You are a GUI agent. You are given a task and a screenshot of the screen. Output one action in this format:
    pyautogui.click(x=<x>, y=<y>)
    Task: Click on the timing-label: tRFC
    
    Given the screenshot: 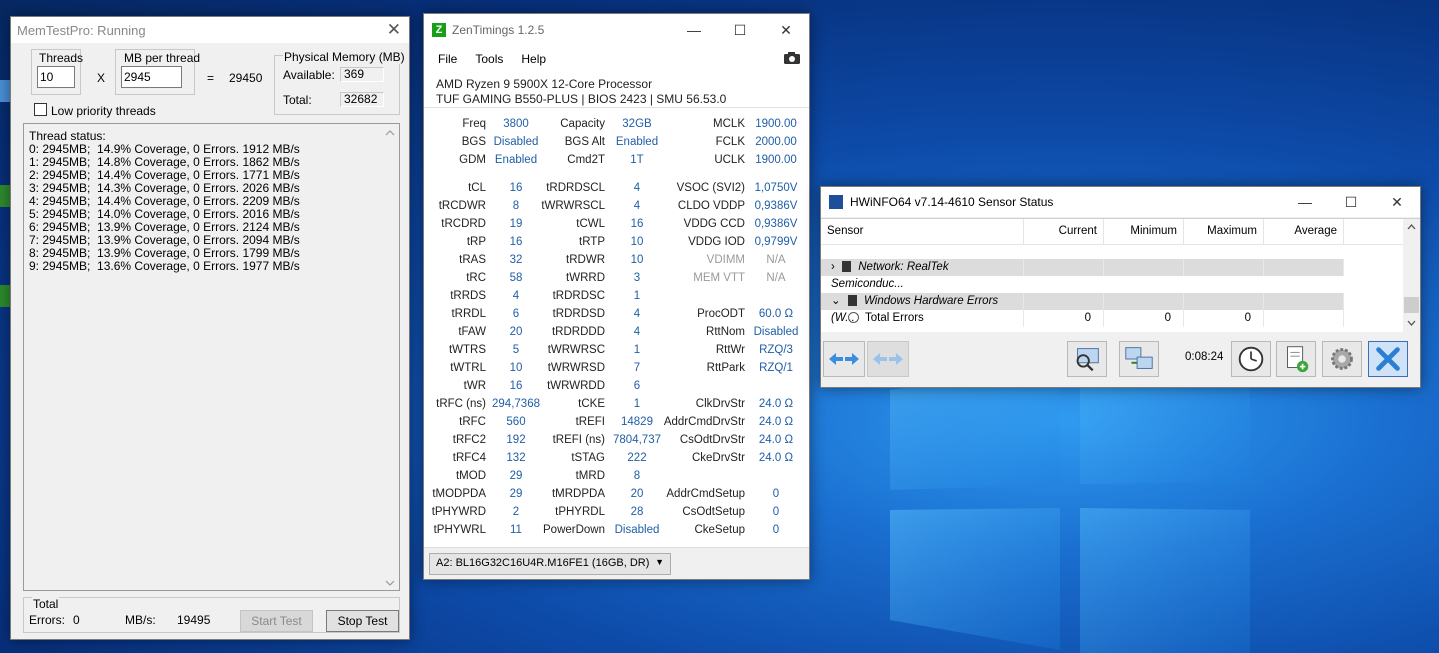 What is the action you would take?
    pyautogui.click(x=472, y=422)
    